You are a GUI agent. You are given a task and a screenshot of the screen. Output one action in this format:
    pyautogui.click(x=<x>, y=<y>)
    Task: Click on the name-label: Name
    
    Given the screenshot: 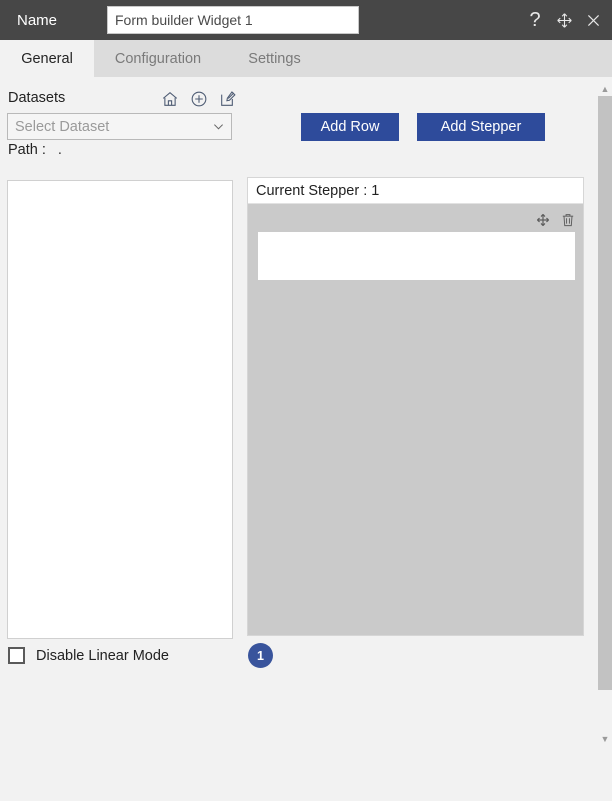 What is the action you would take?
    pyautogui.click(x=37, y=20)
    